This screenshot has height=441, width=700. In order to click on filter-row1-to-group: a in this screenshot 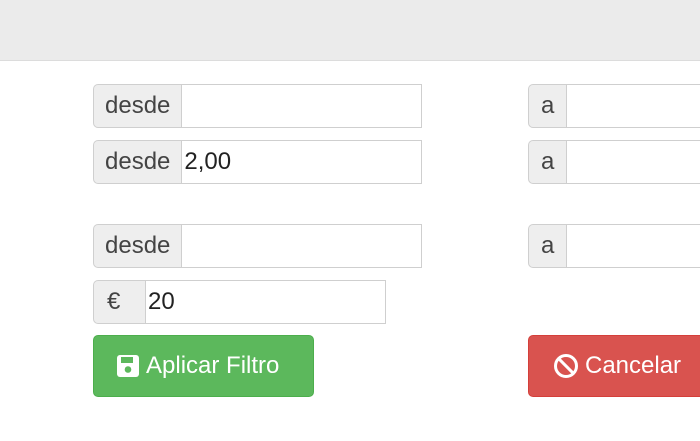, I will do `click(614, 106)`.